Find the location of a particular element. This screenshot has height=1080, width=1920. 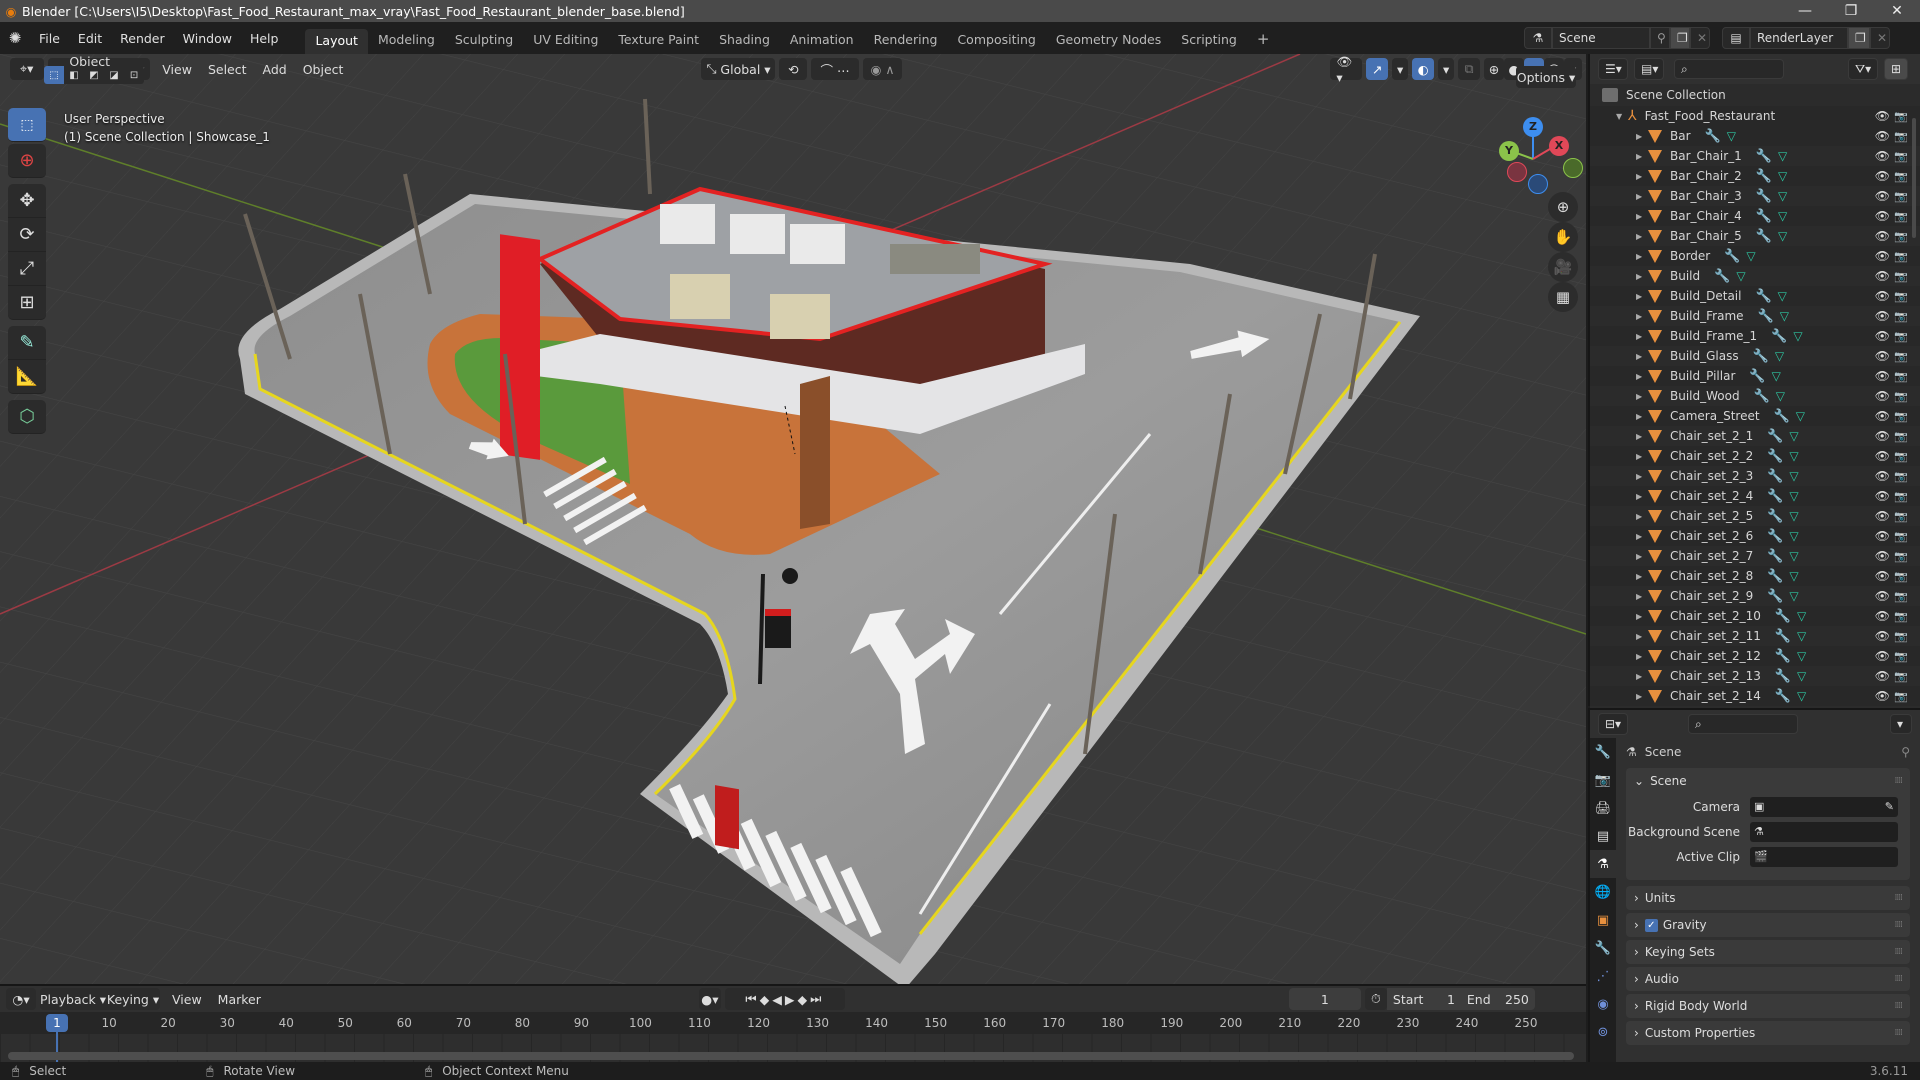

show-gizmo-button: ↗ is located at coordinates (1377, 69).